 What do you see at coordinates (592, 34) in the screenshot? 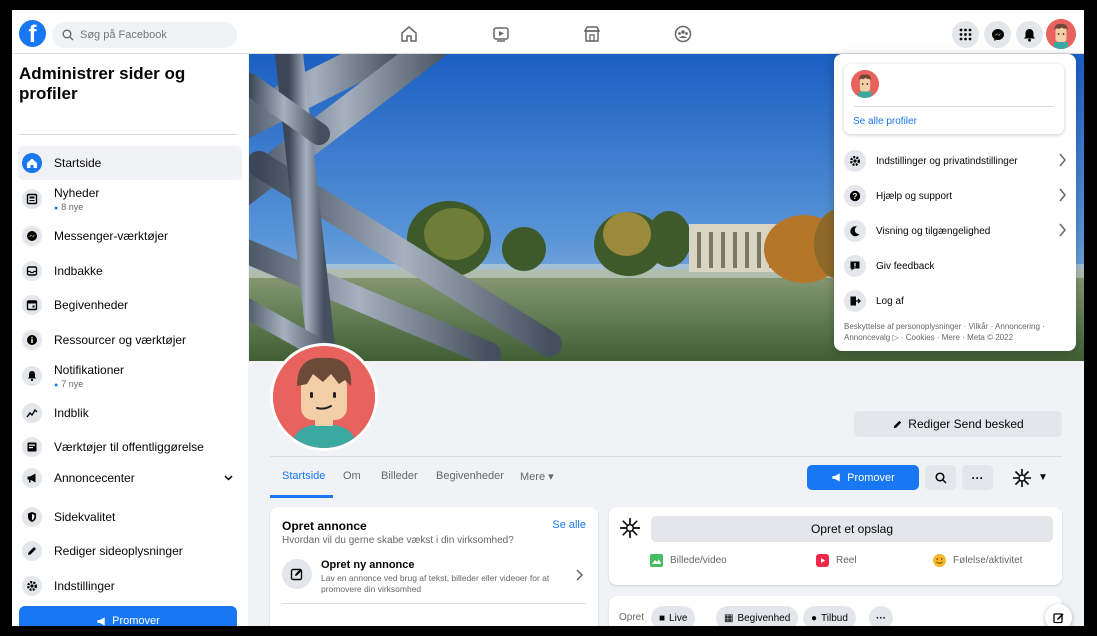
I see `nav-marketplace-icon` at bounding box center [592, 34].